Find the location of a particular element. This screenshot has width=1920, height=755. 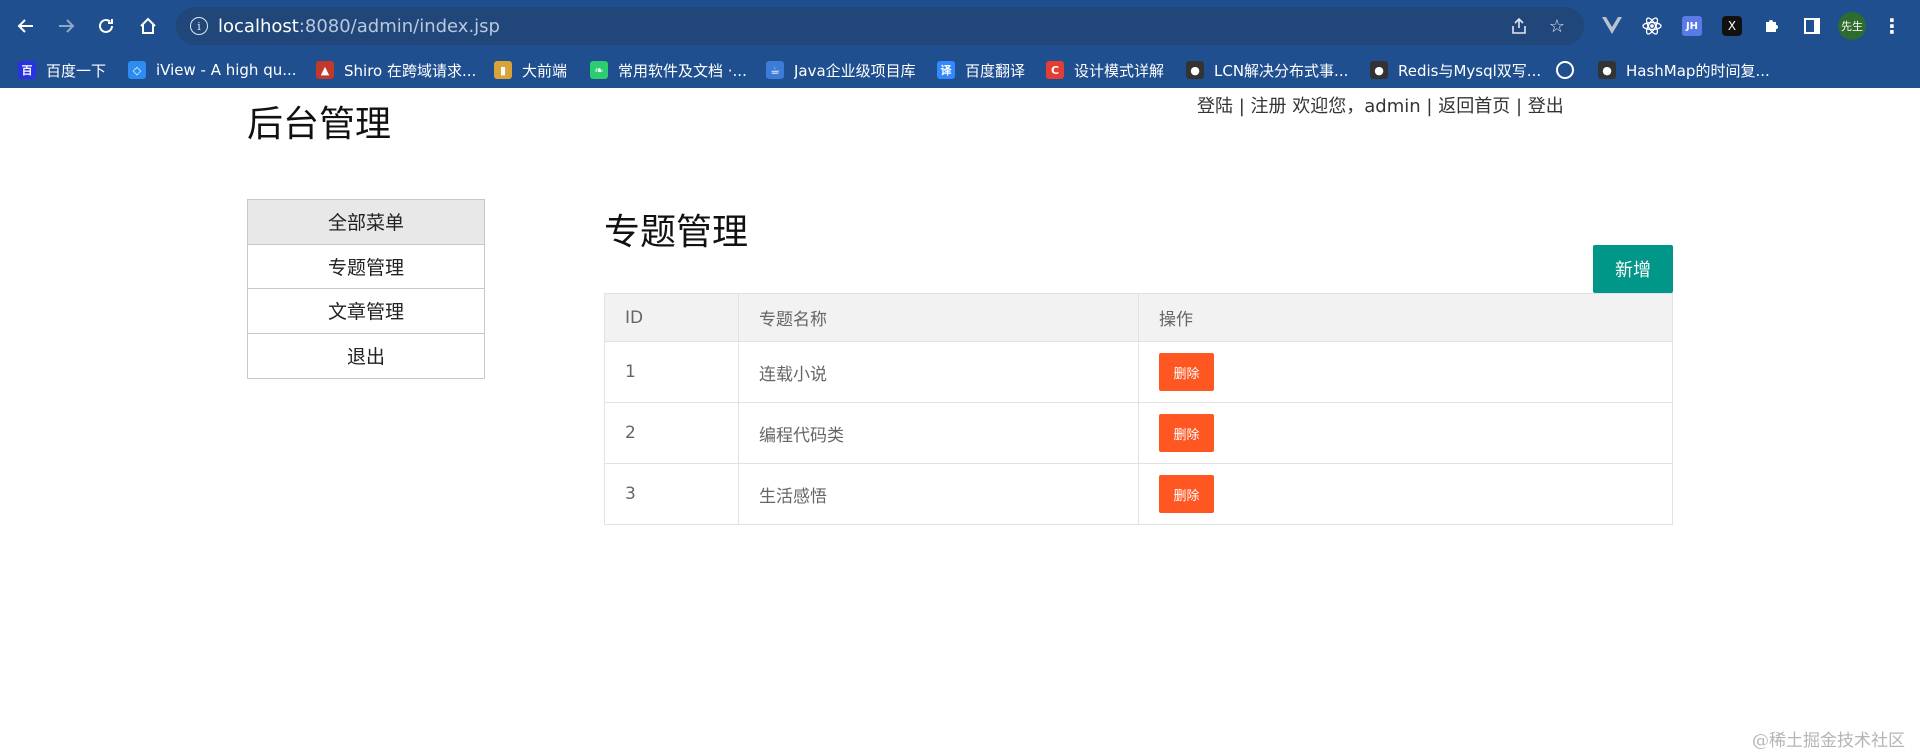

extensions-puzzle-icon is located at coordinates (1772, 26).